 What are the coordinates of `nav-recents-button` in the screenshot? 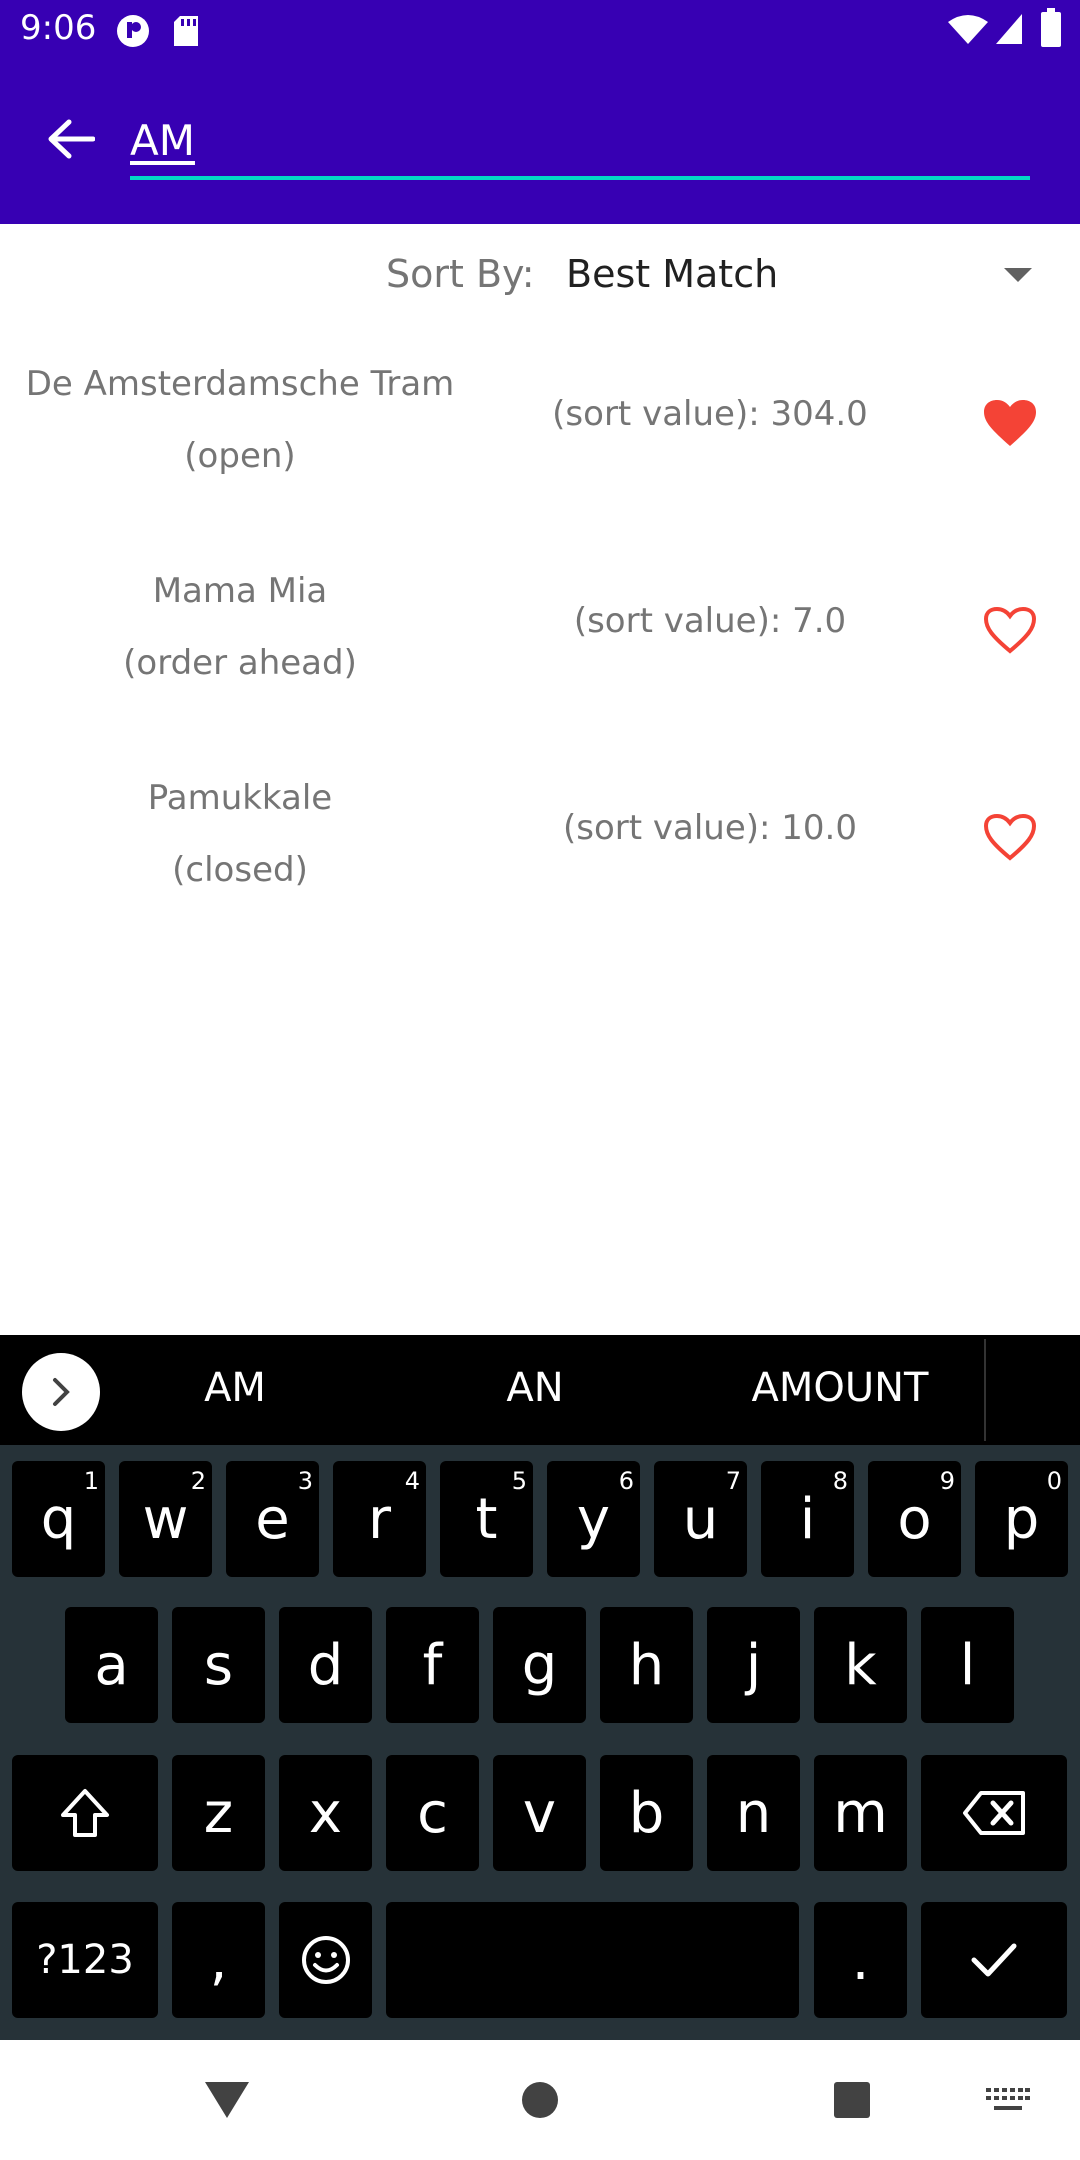 It's located at (852, 2100).